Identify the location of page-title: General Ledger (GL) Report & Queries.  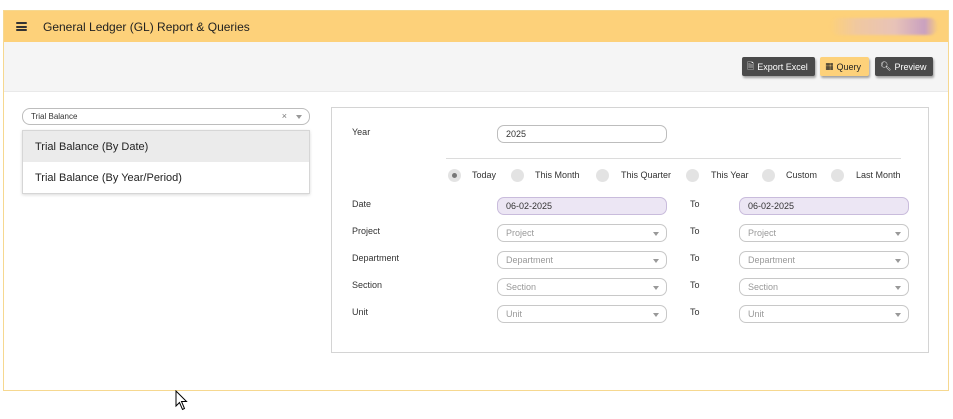
(146, 26).